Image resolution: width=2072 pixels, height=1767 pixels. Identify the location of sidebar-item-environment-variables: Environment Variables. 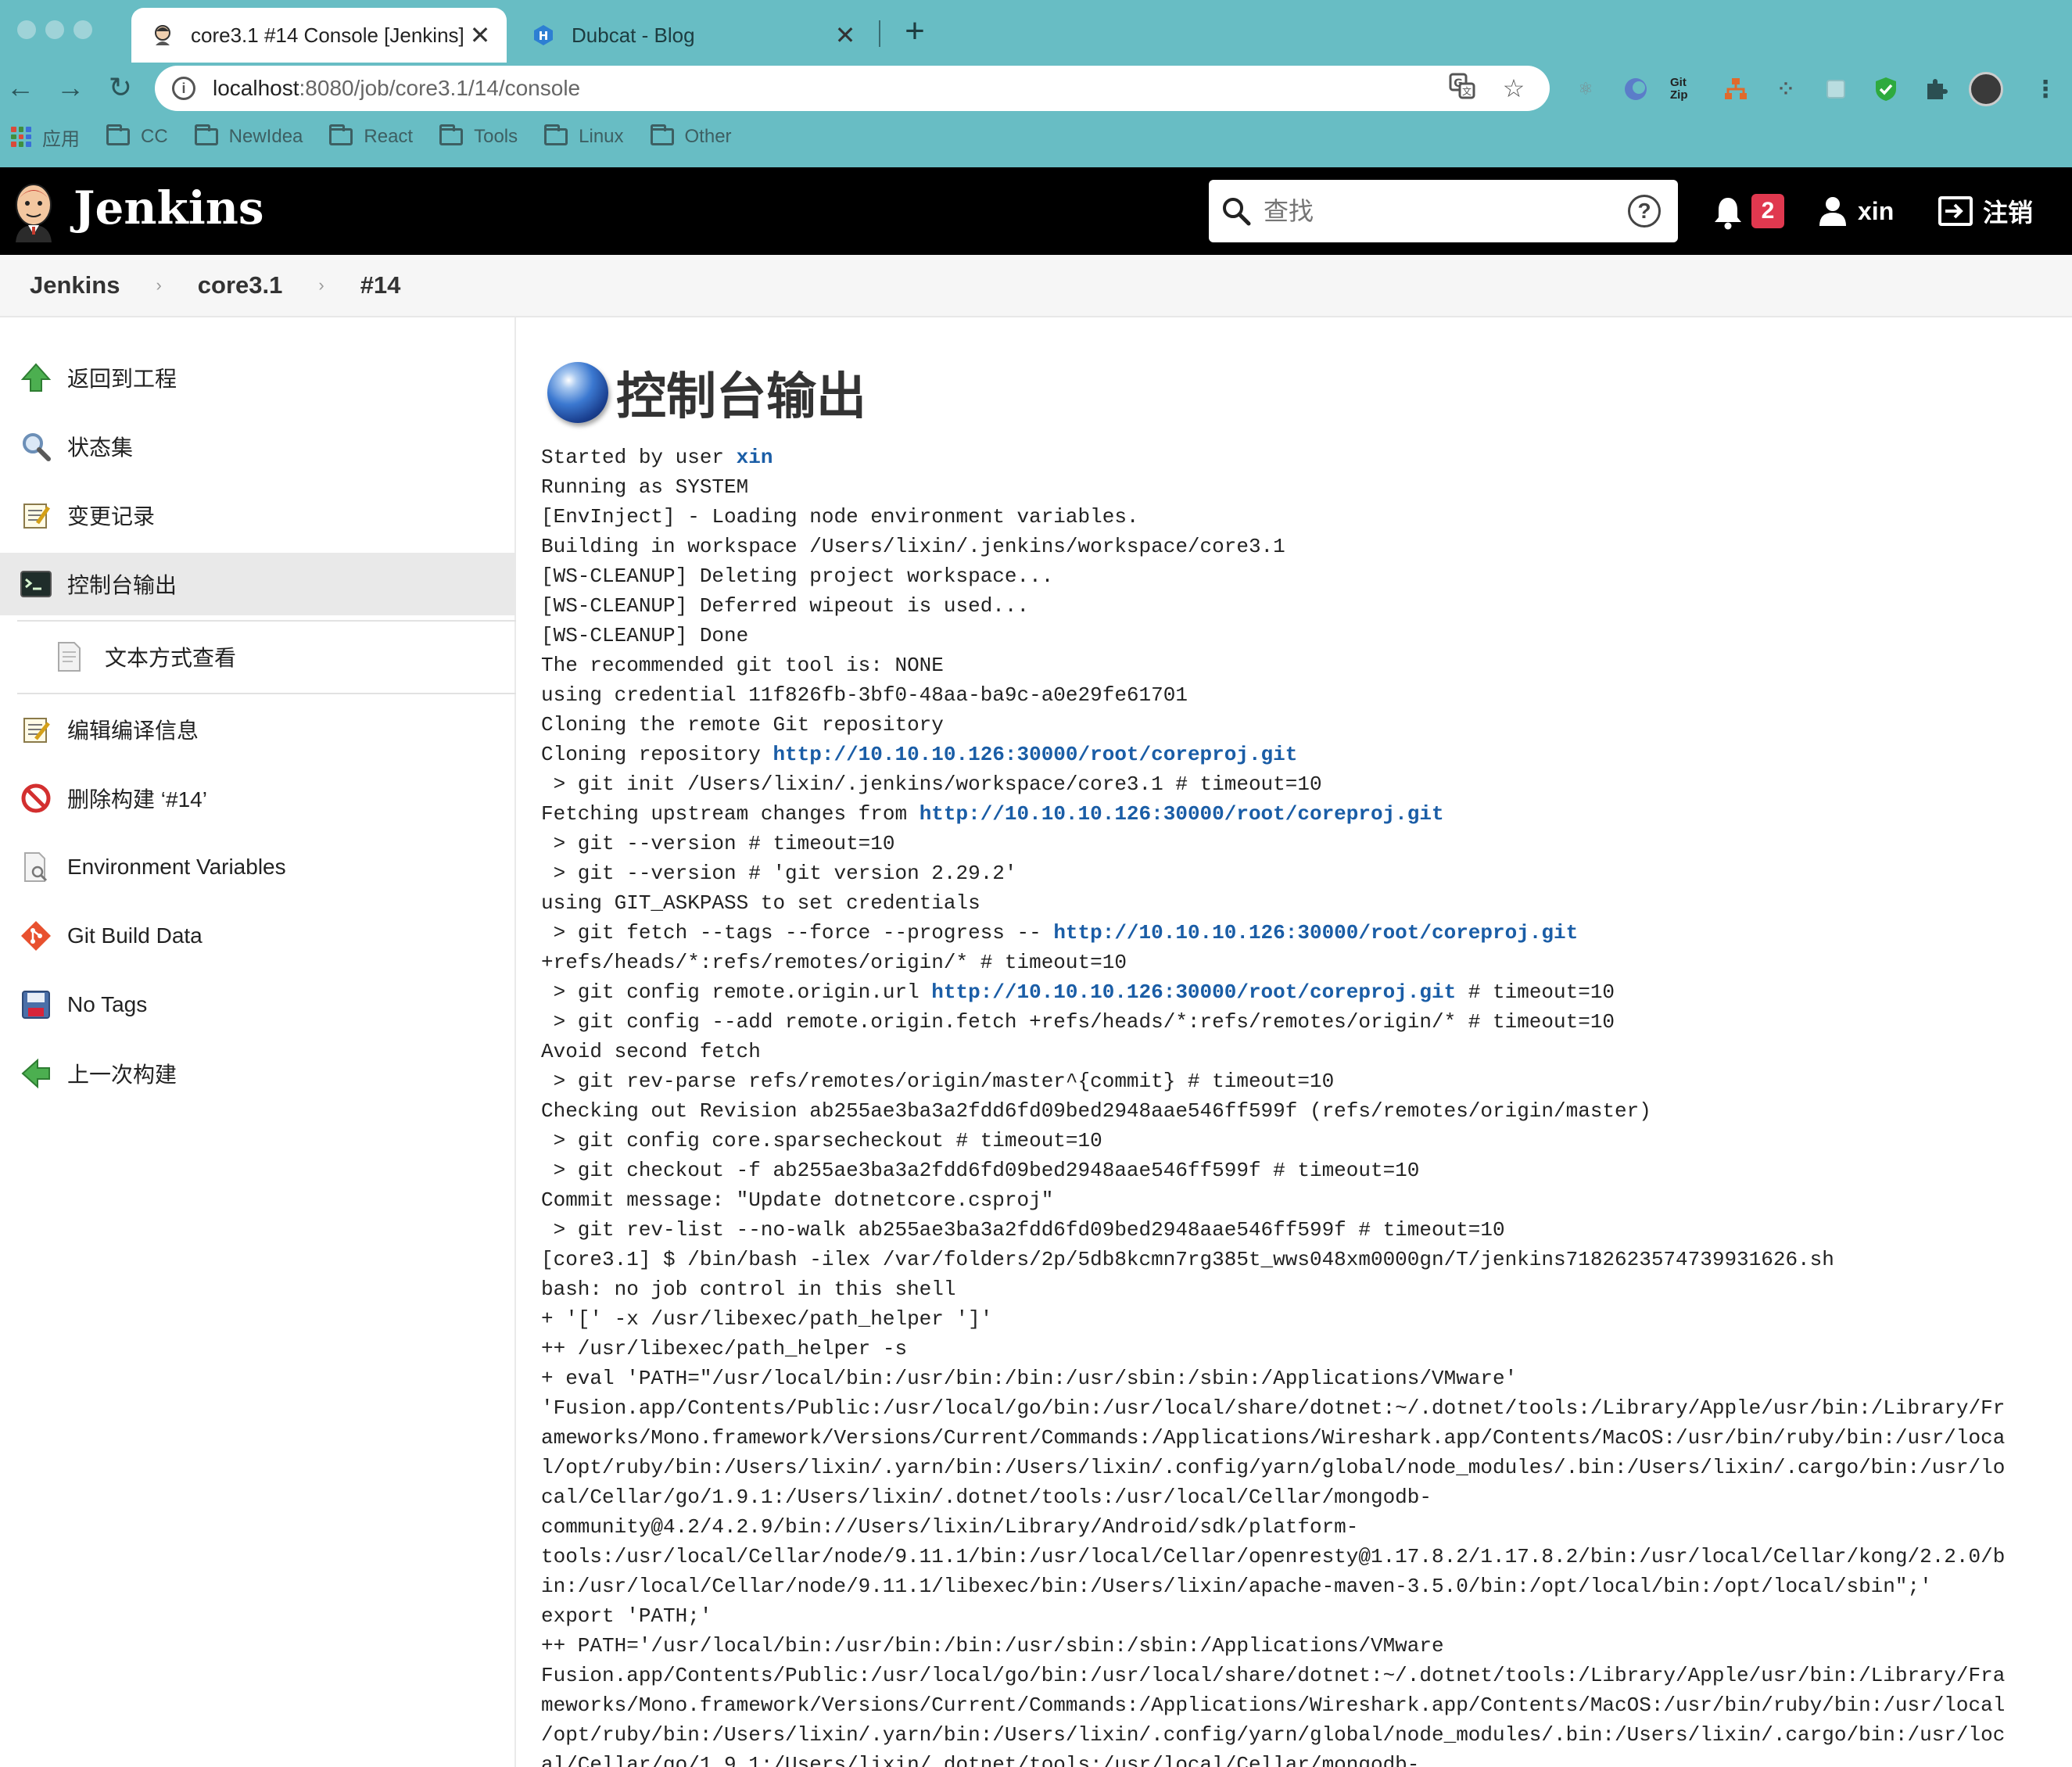
(258, 867).